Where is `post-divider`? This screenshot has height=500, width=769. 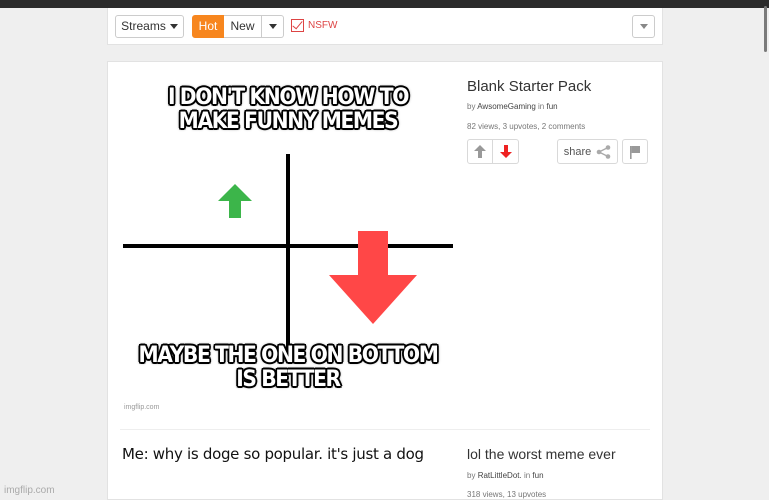 post-divider is located at coordinates (385, 429).